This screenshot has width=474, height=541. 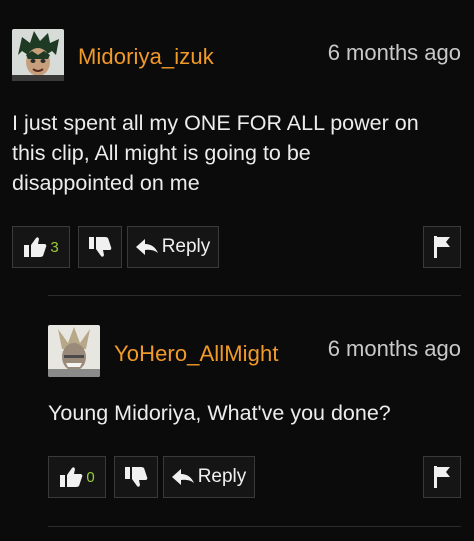 I want to click on comment-actions: 0 Reply, so click(x=254, y=478).